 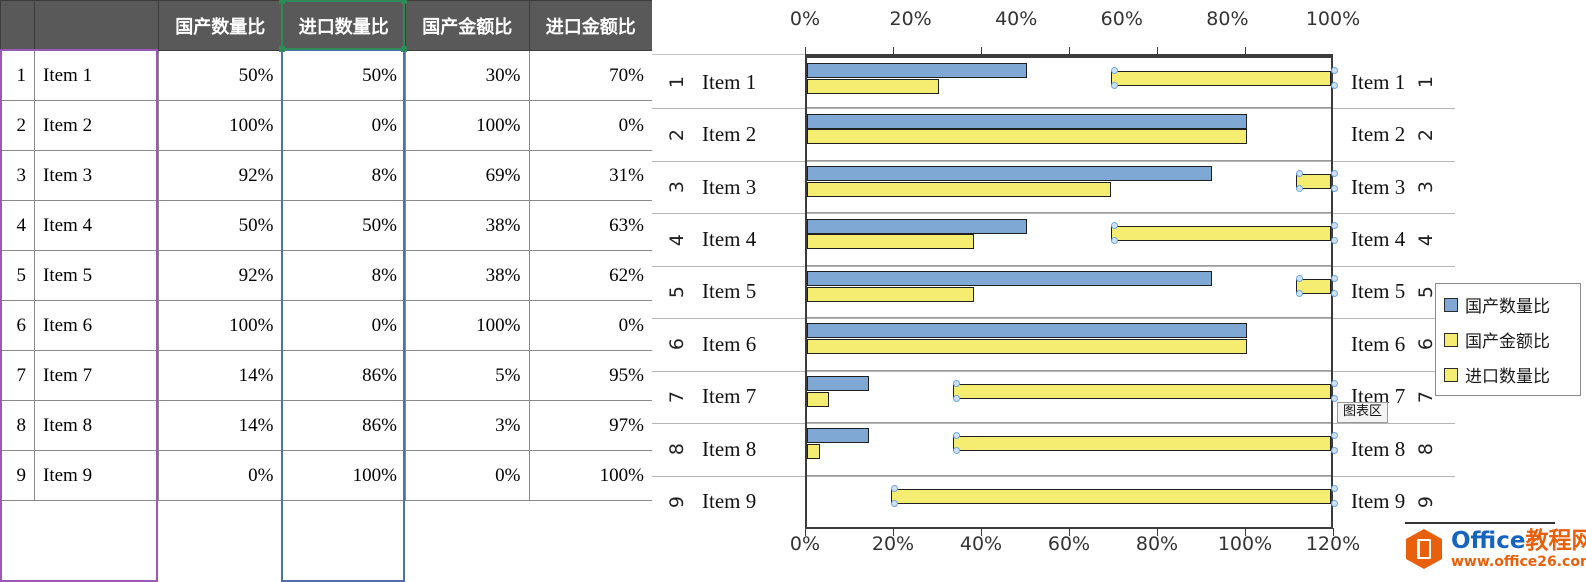 I want to click on table-row: 1 Item 1 50% 50% 30% 70%, so click(x=326, y=75).